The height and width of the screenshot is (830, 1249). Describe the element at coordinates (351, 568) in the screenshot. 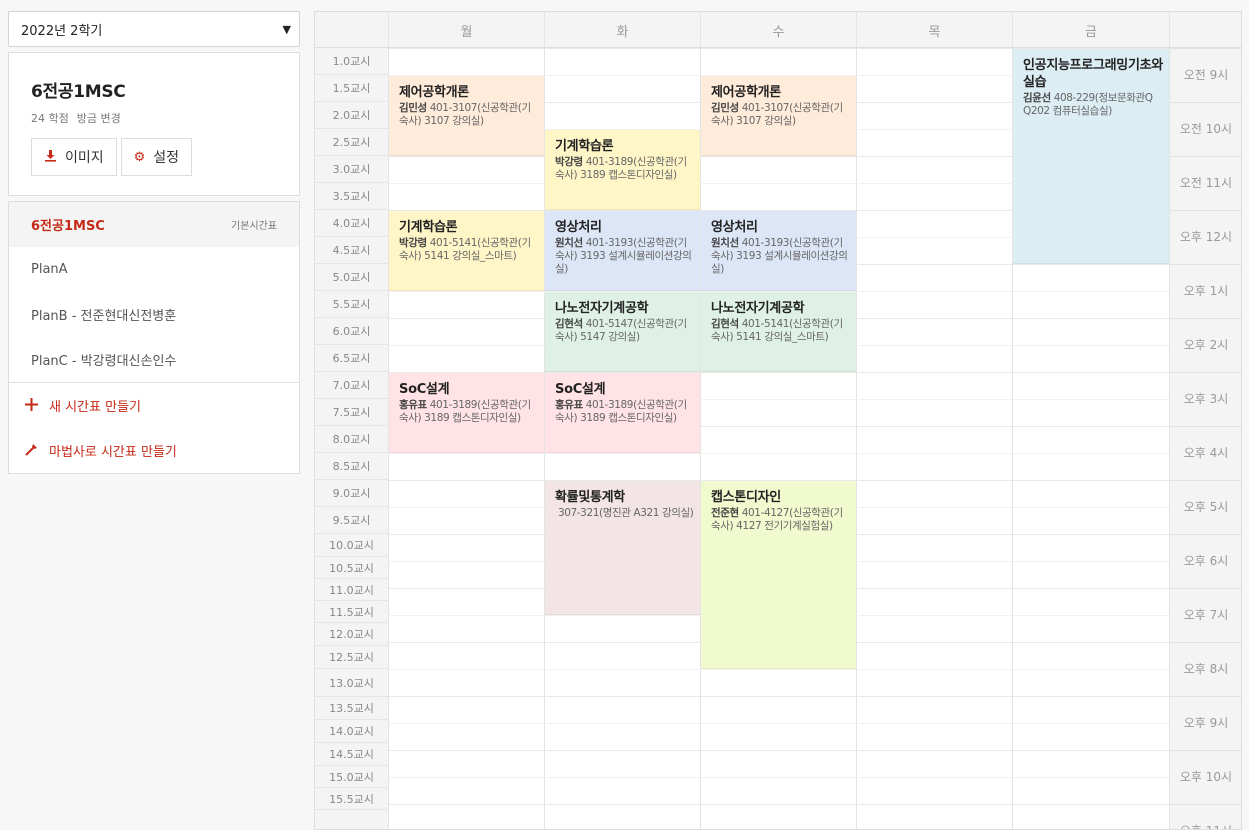

I see `period-label: 10.5교시` at that location.